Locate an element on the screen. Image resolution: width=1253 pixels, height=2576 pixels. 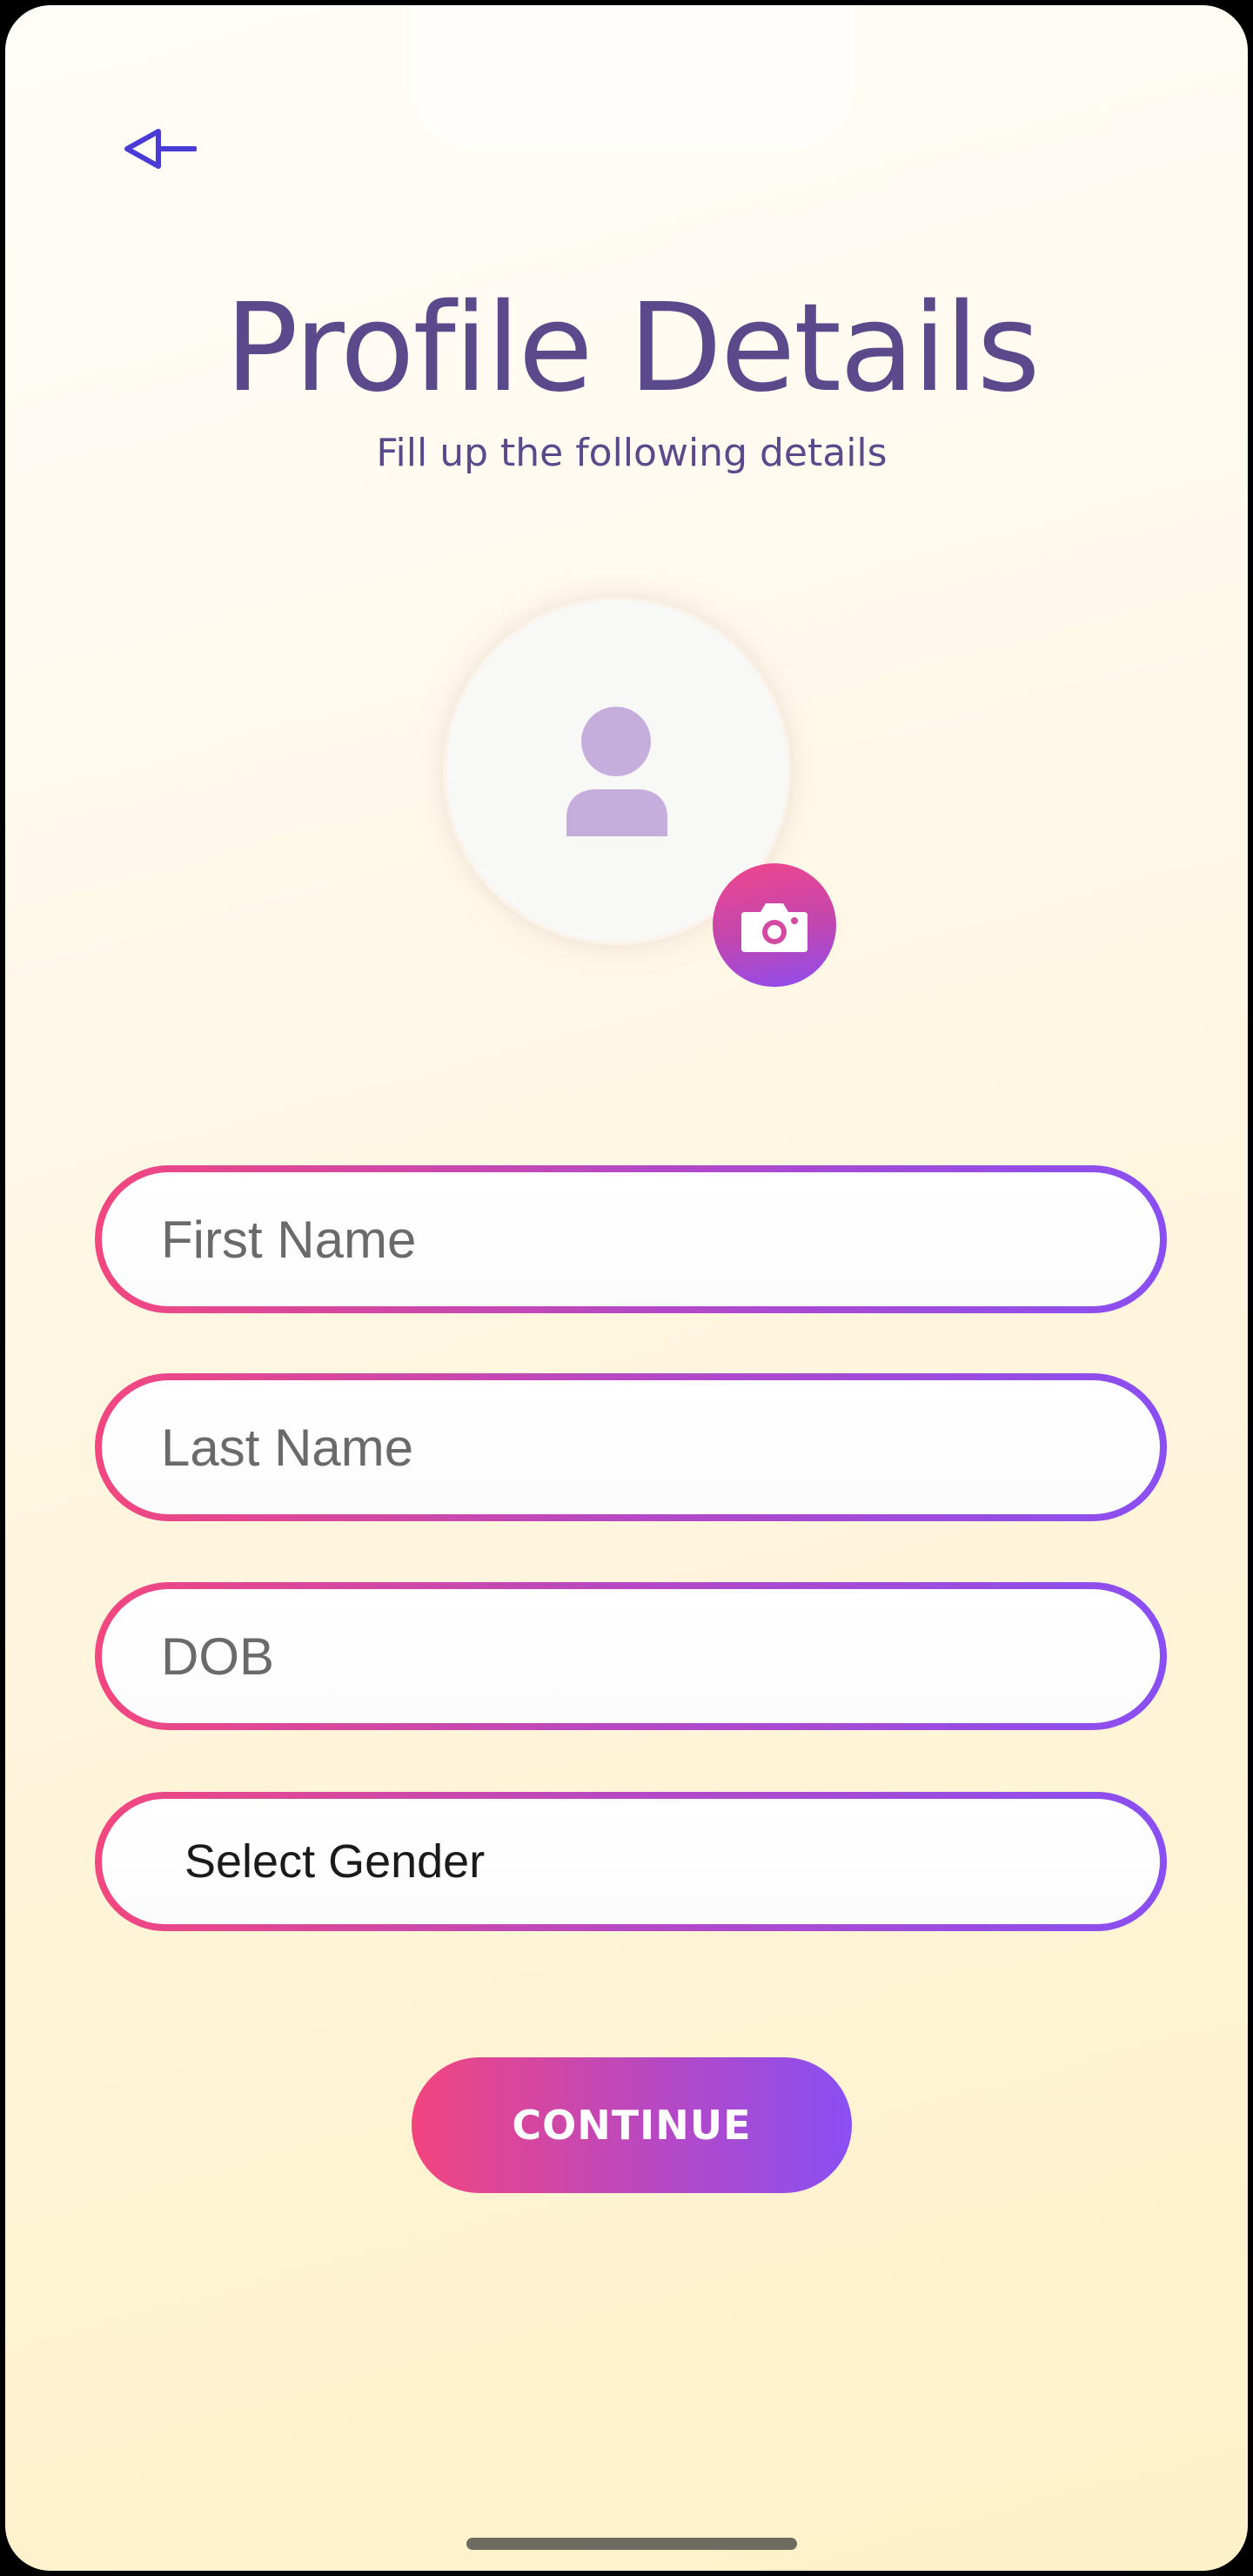
back-button is located at coordinates (159, 148).